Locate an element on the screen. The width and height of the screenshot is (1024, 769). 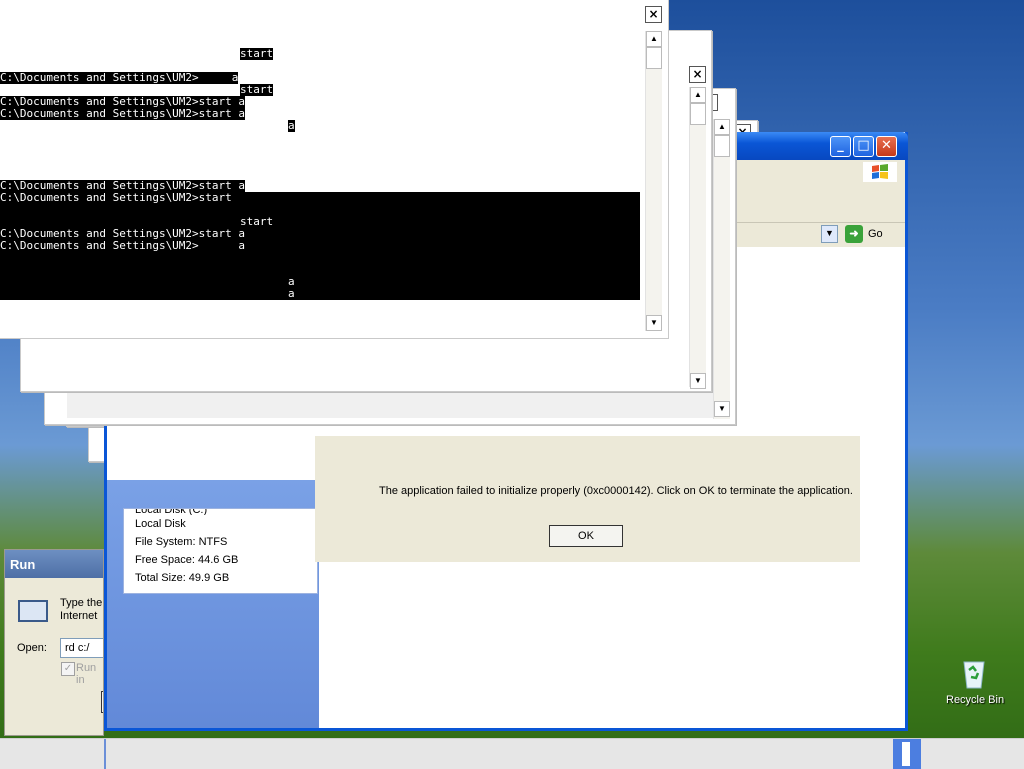
open-label: Open: is located at coordinates (32, 648).